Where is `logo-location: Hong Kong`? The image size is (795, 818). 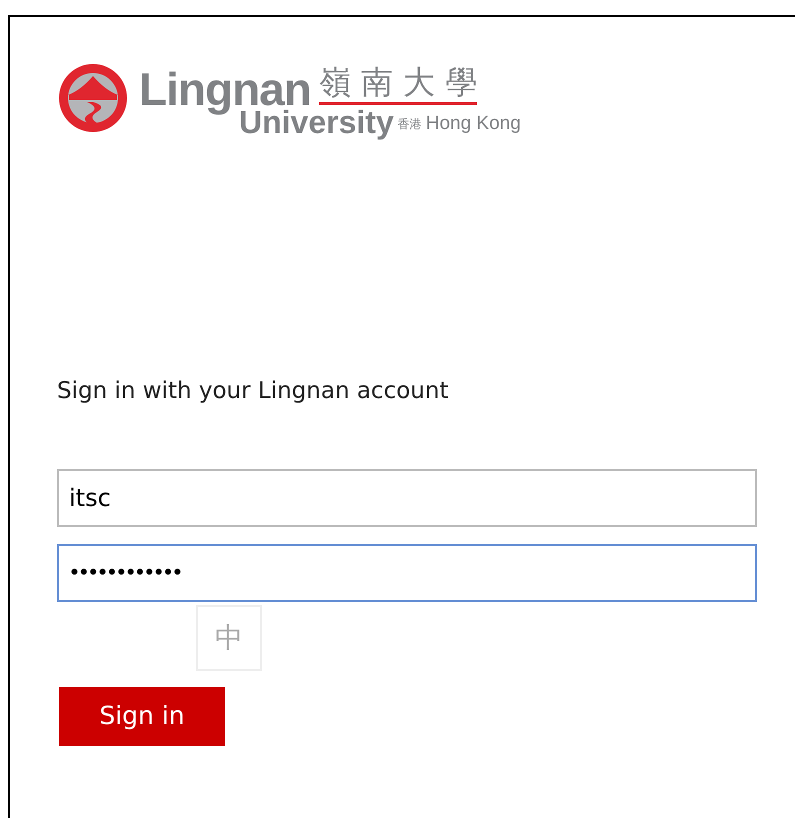
logo-location: Hong Kong is located at coordinates (473, 124).